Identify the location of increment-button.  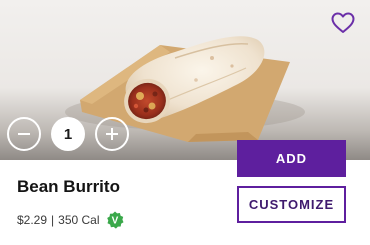
(112, 134).